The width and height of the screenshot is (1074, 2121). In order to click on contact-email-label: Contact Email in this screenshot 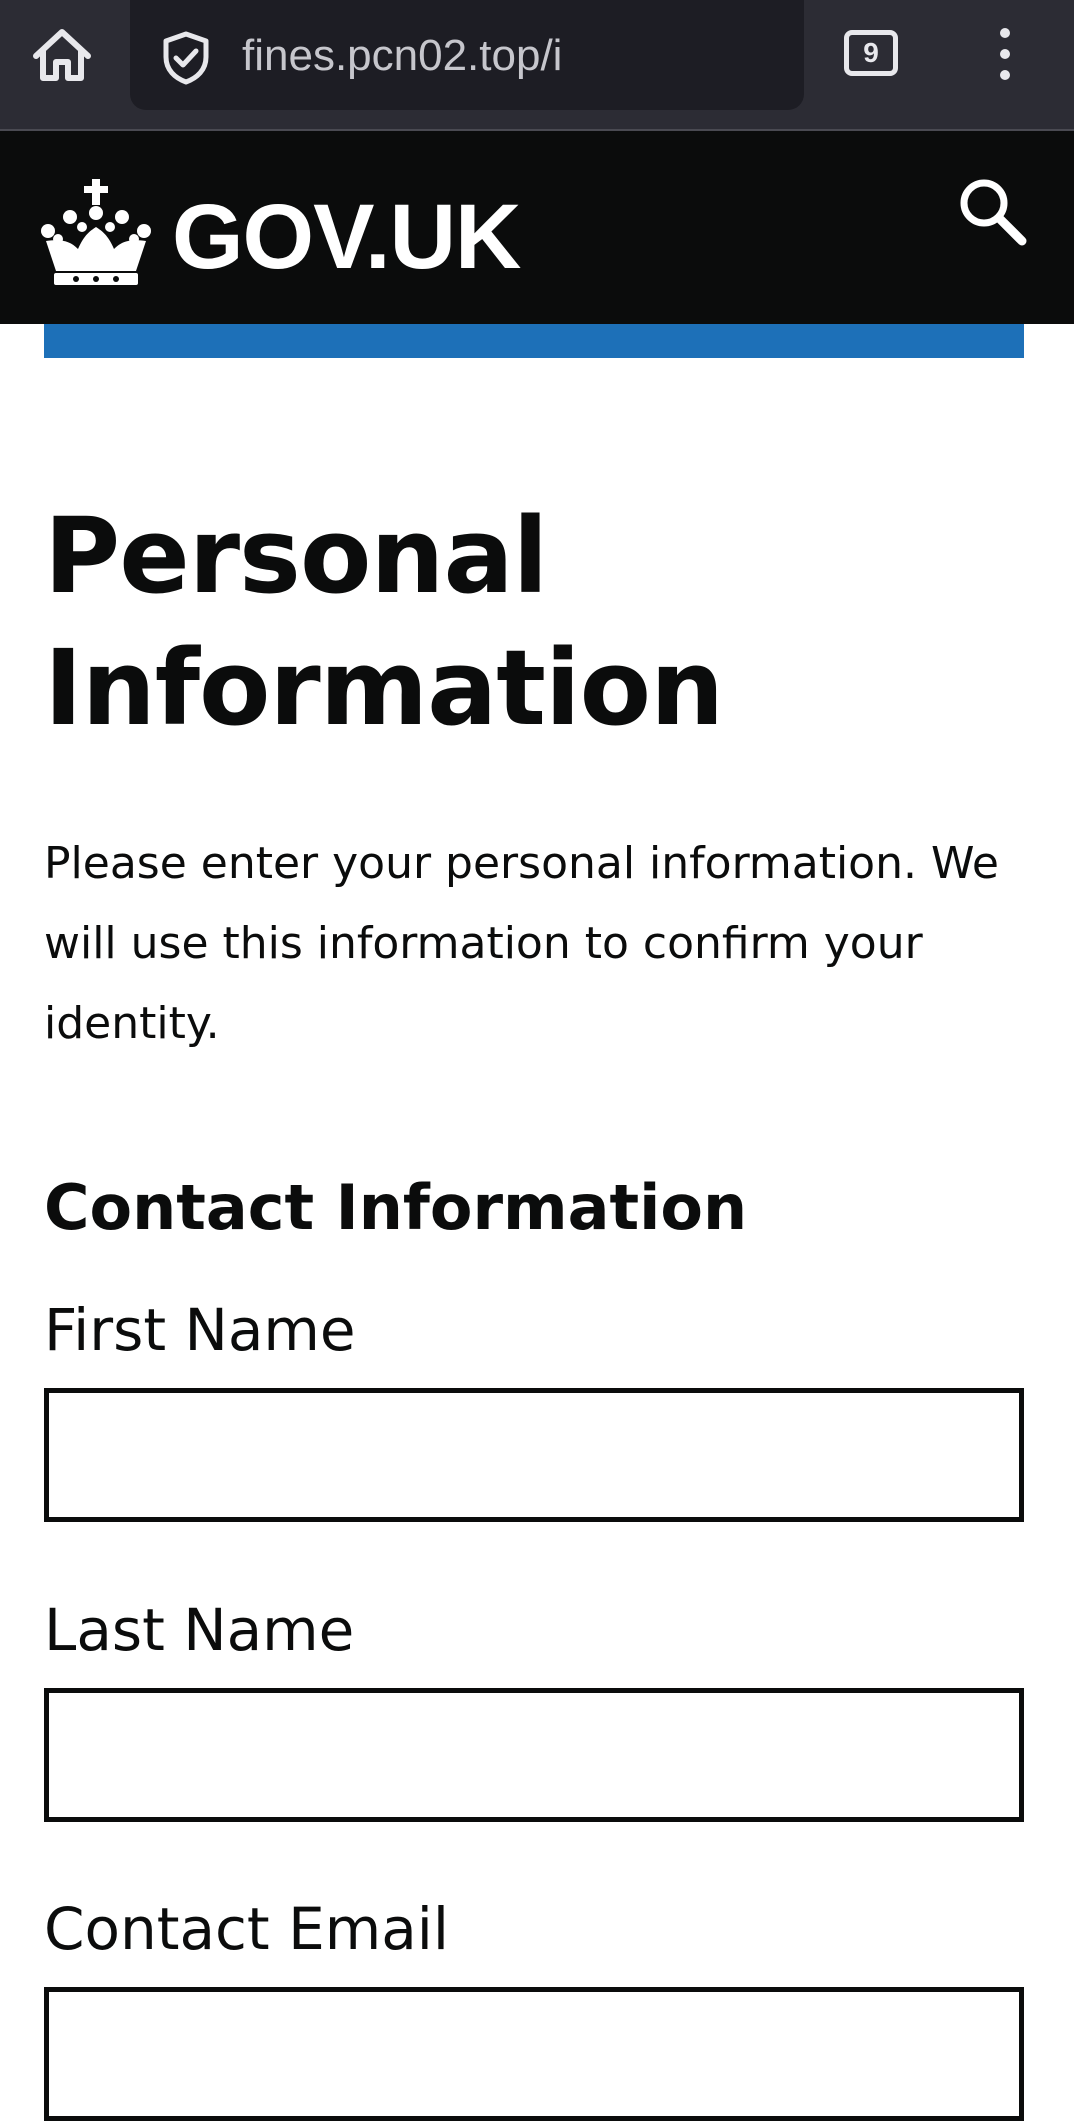, I will do `click(247, 1929)`.